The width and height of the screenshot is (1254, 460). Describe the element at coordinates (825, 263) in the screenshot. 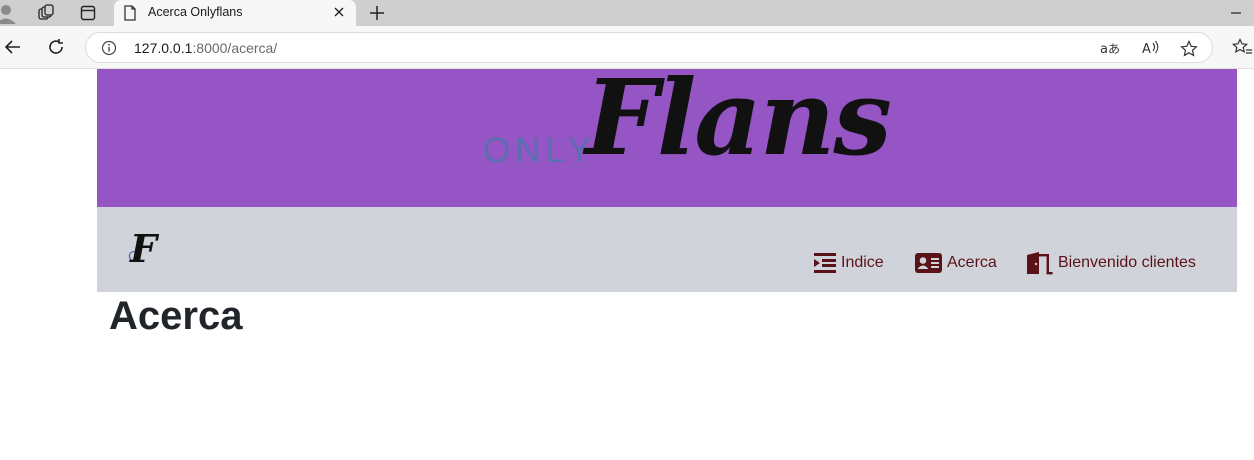

I see `indent-icon` at that location.